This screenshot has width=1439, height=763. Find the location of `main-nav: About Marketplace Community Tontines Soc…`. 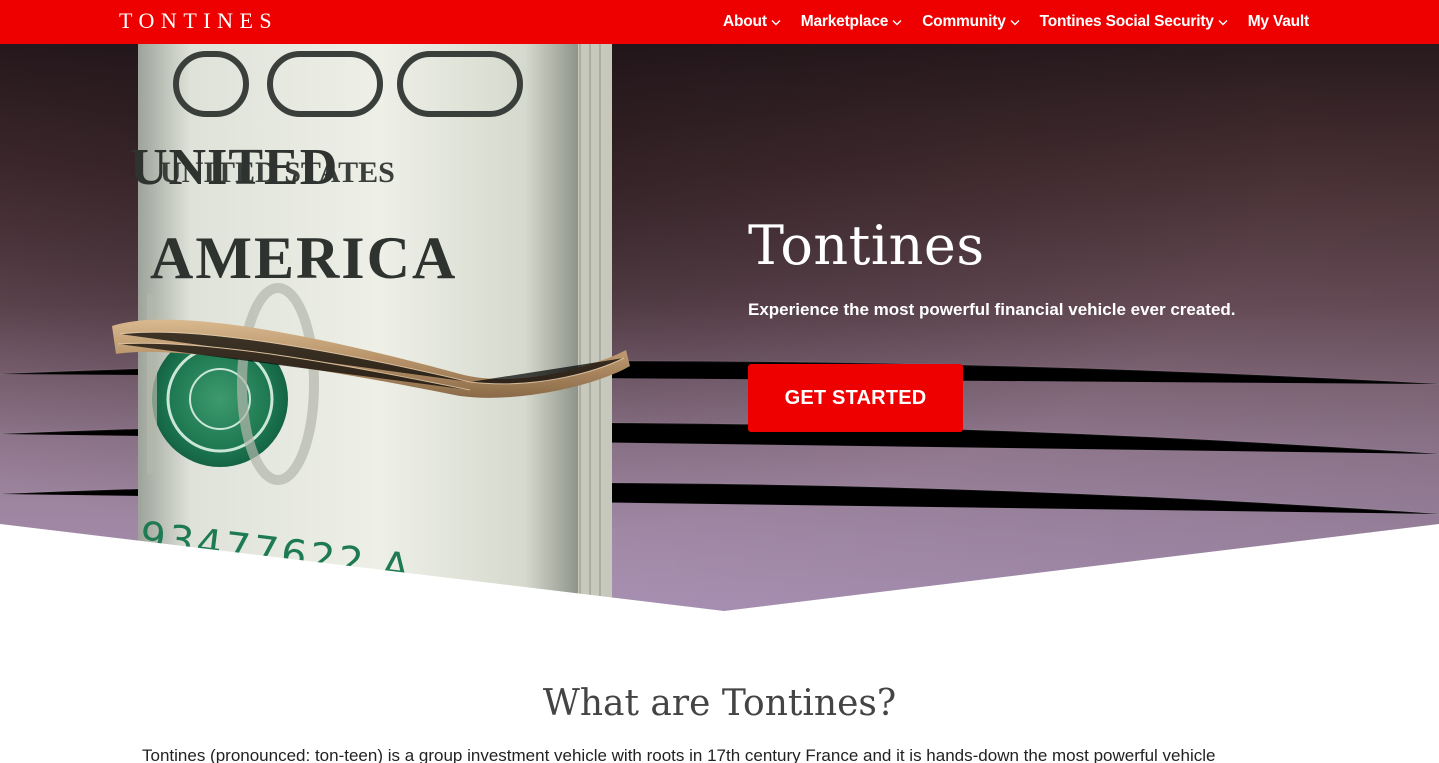

main-nav: About Marketplace Community Tontines Soc… is located at coordinates (1016, 22).